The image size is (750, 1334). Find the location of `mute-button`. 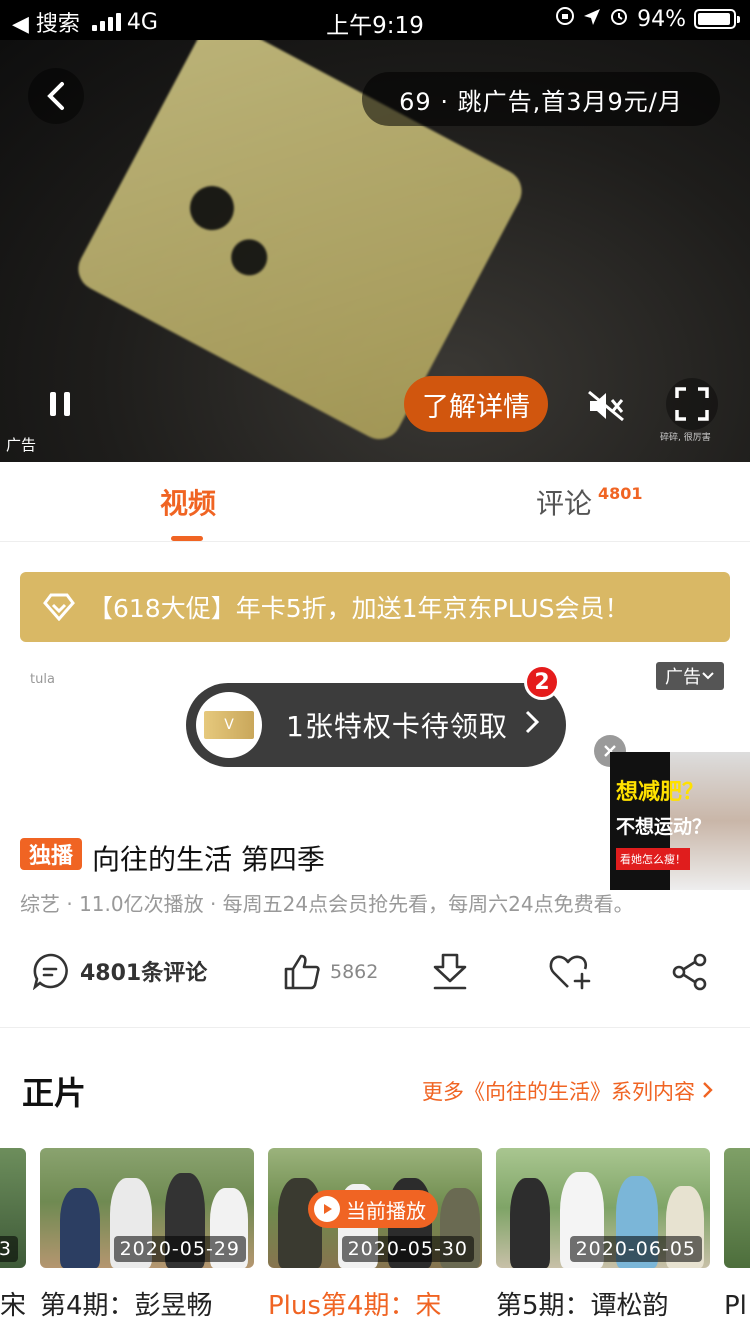

mute-button is located at coordinates (606, 406).